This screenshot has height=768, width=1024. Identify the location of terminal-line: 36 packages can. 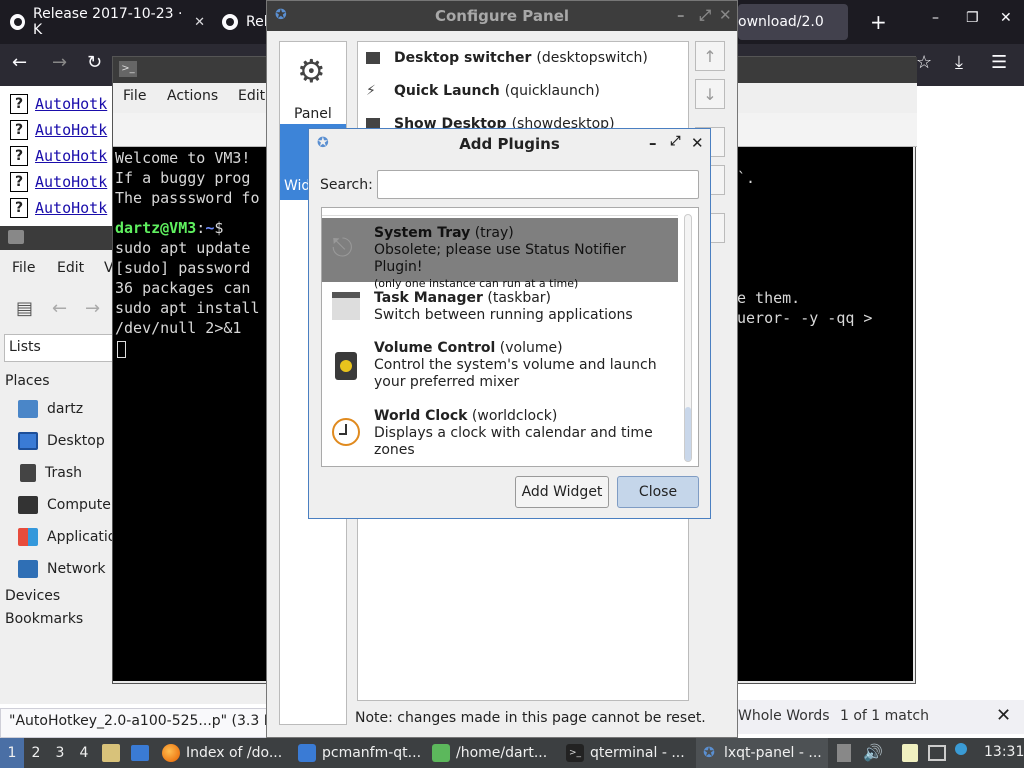
(183, 288).